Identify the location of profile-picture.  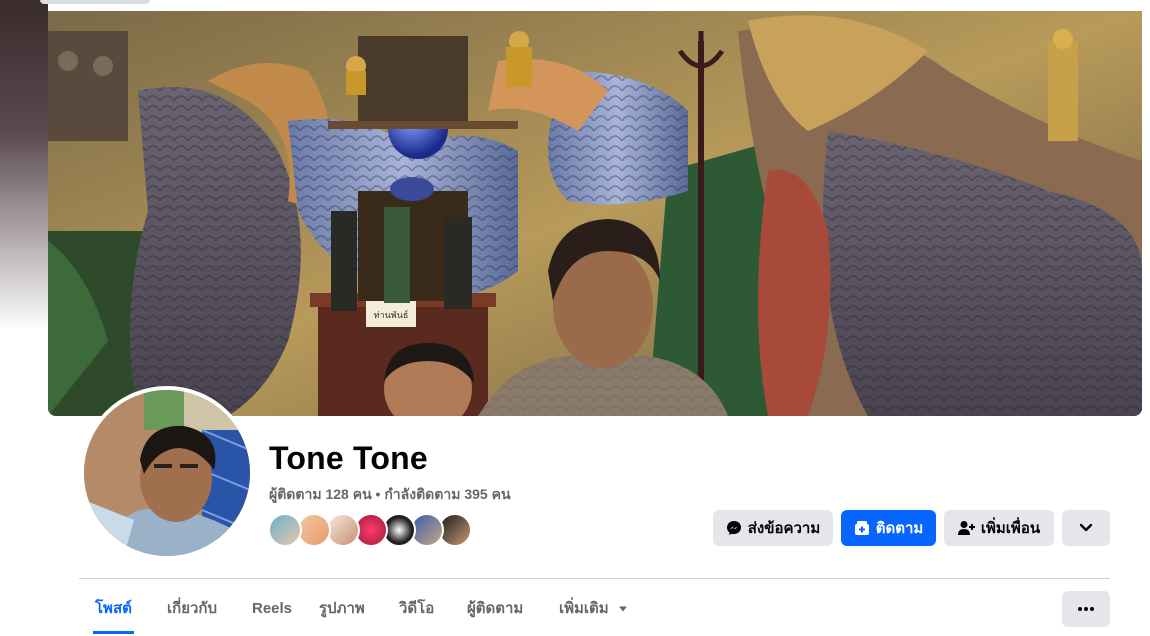
(167, 473).